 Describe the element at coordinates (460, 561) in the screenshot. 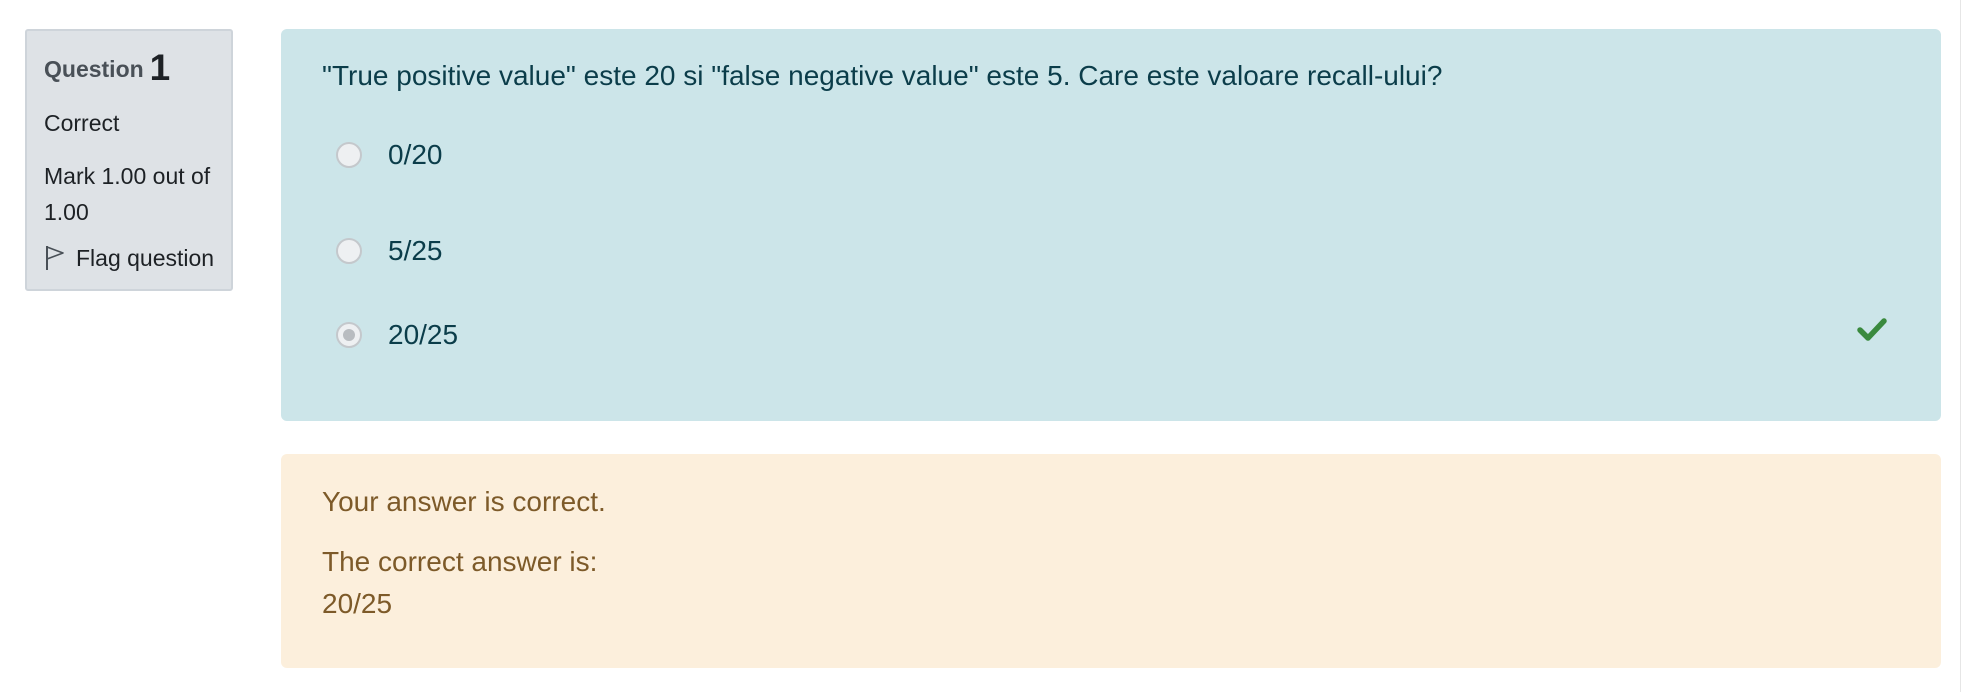

I see `right-answer-label: The correct answer is:` at that location.